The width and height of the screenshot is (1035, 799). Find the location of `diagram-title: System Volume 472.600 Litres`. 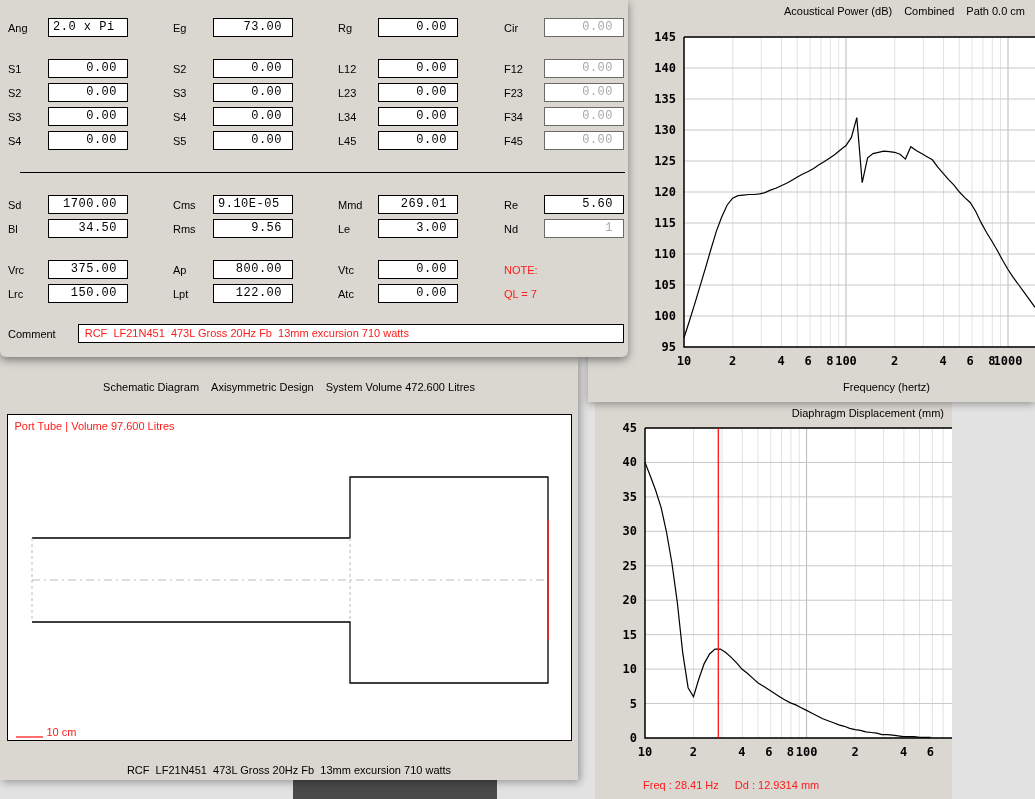

diagram-title: System Volume 472.600 Litres is located at coordinates (400, 387).